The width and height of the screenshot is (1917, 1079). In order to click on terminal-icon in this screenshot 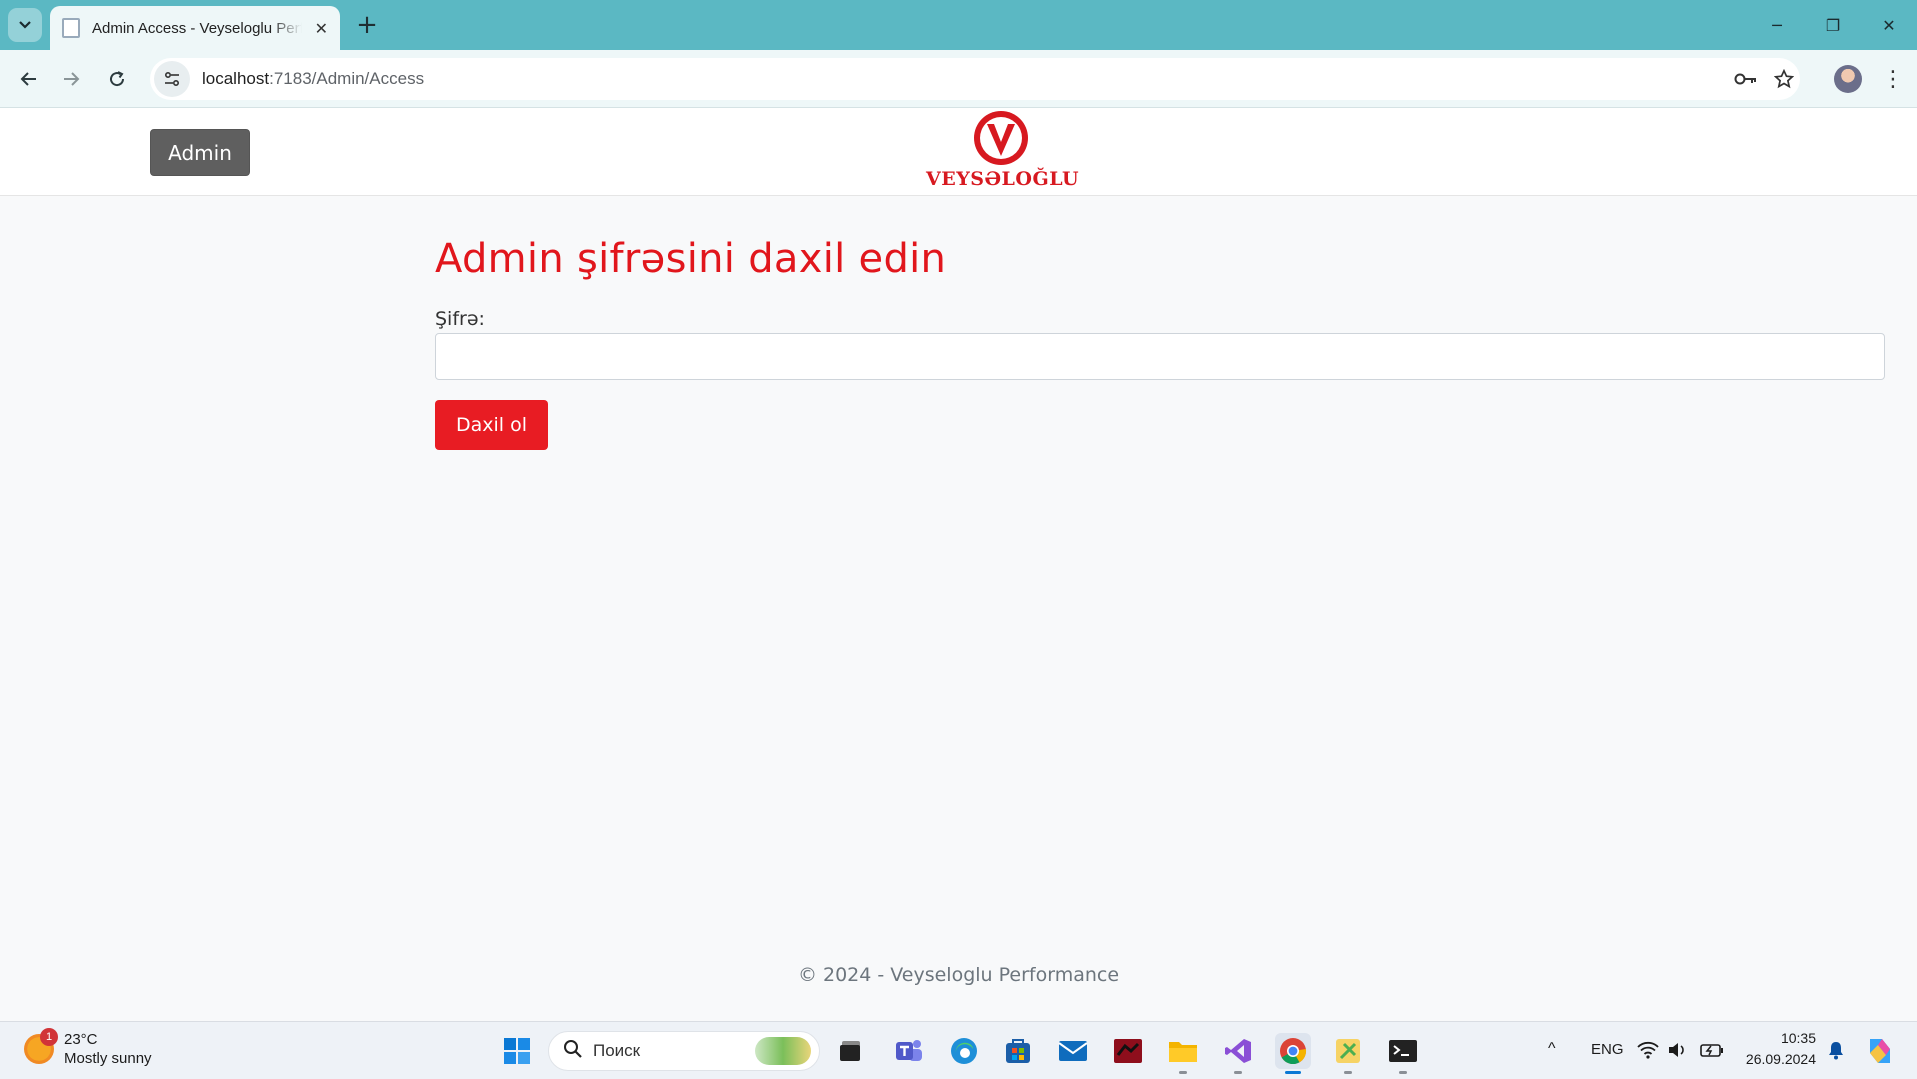, I will do `click(1403, 1053)`.